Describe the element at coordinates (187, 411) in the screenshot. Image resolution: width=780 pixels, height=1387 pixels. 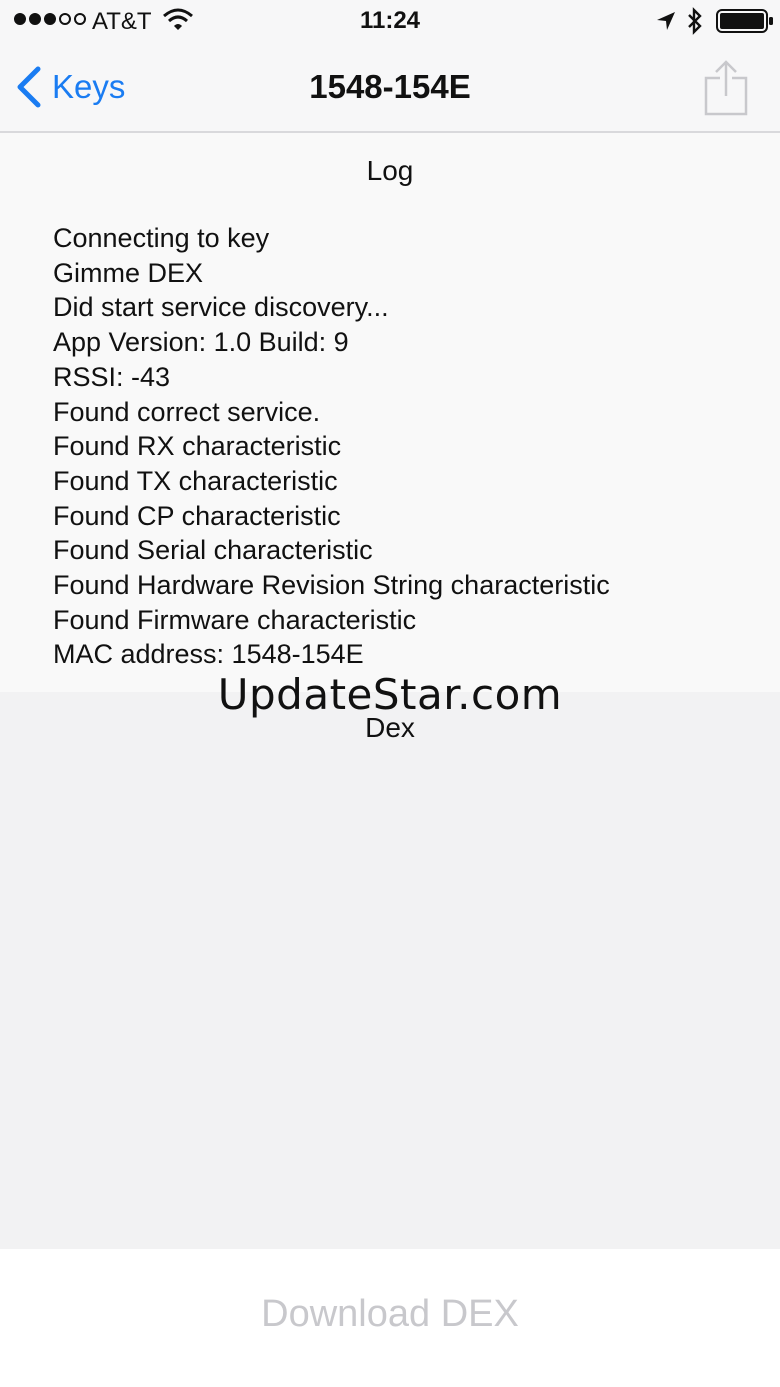
I see `log-line: Found correct service.` at that location.